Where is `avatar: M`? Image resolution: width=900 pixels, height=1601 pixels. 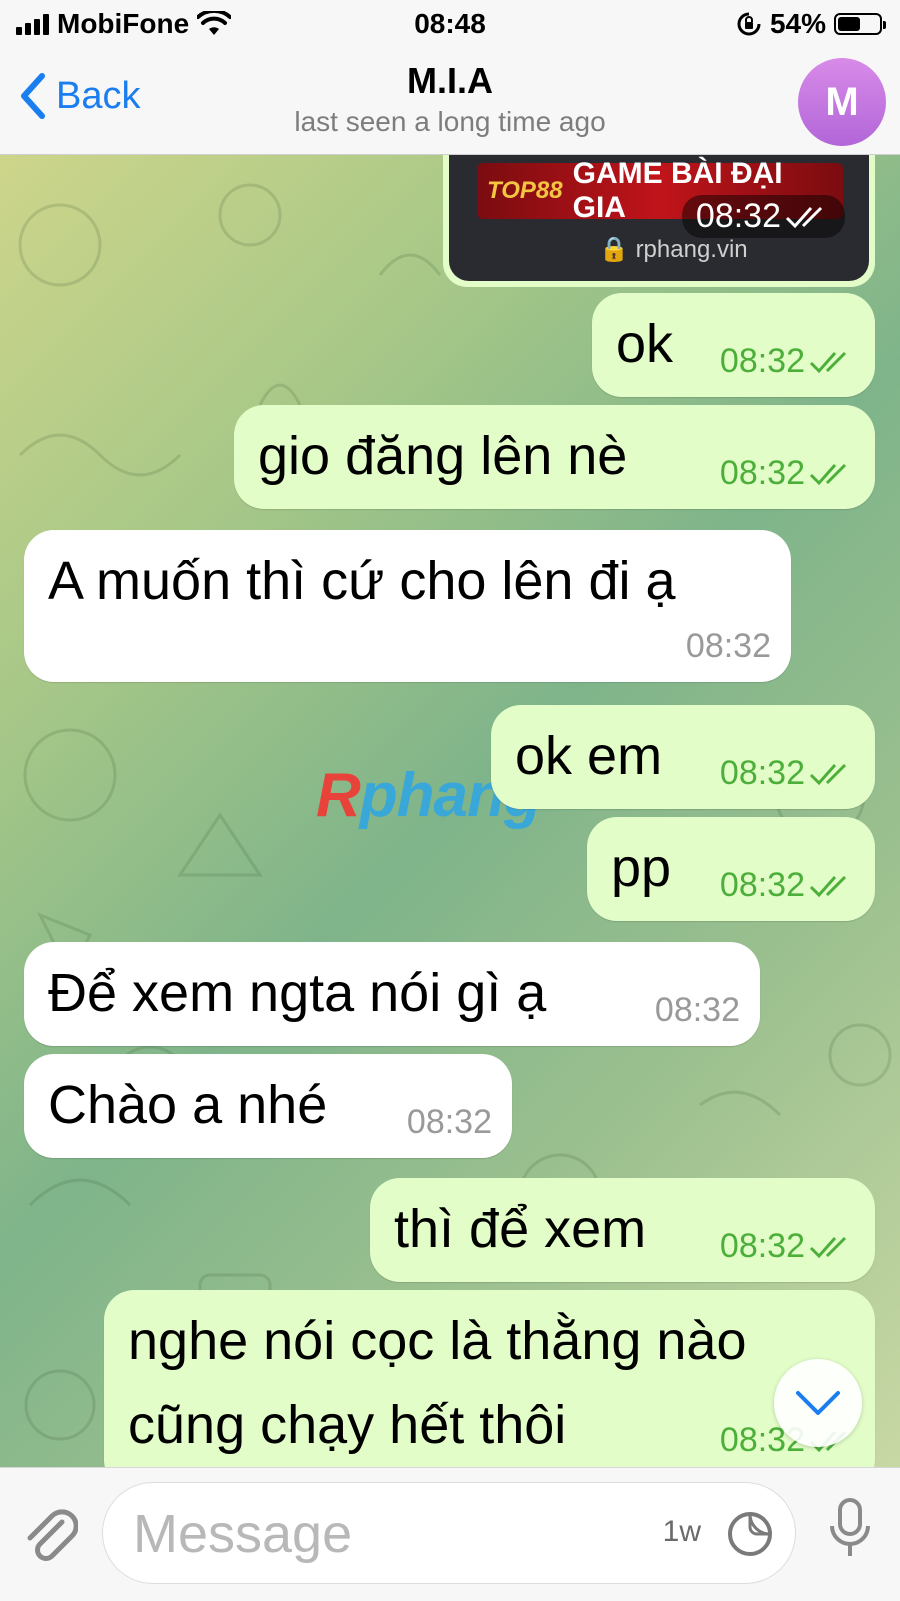 avatar: M is located at coordinates (842, 102).